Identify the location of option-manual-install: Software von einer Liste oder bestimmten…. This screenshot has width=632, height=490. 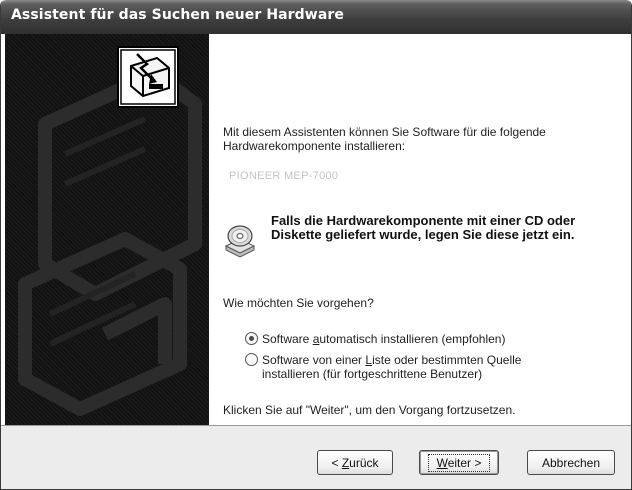
(413, 367).